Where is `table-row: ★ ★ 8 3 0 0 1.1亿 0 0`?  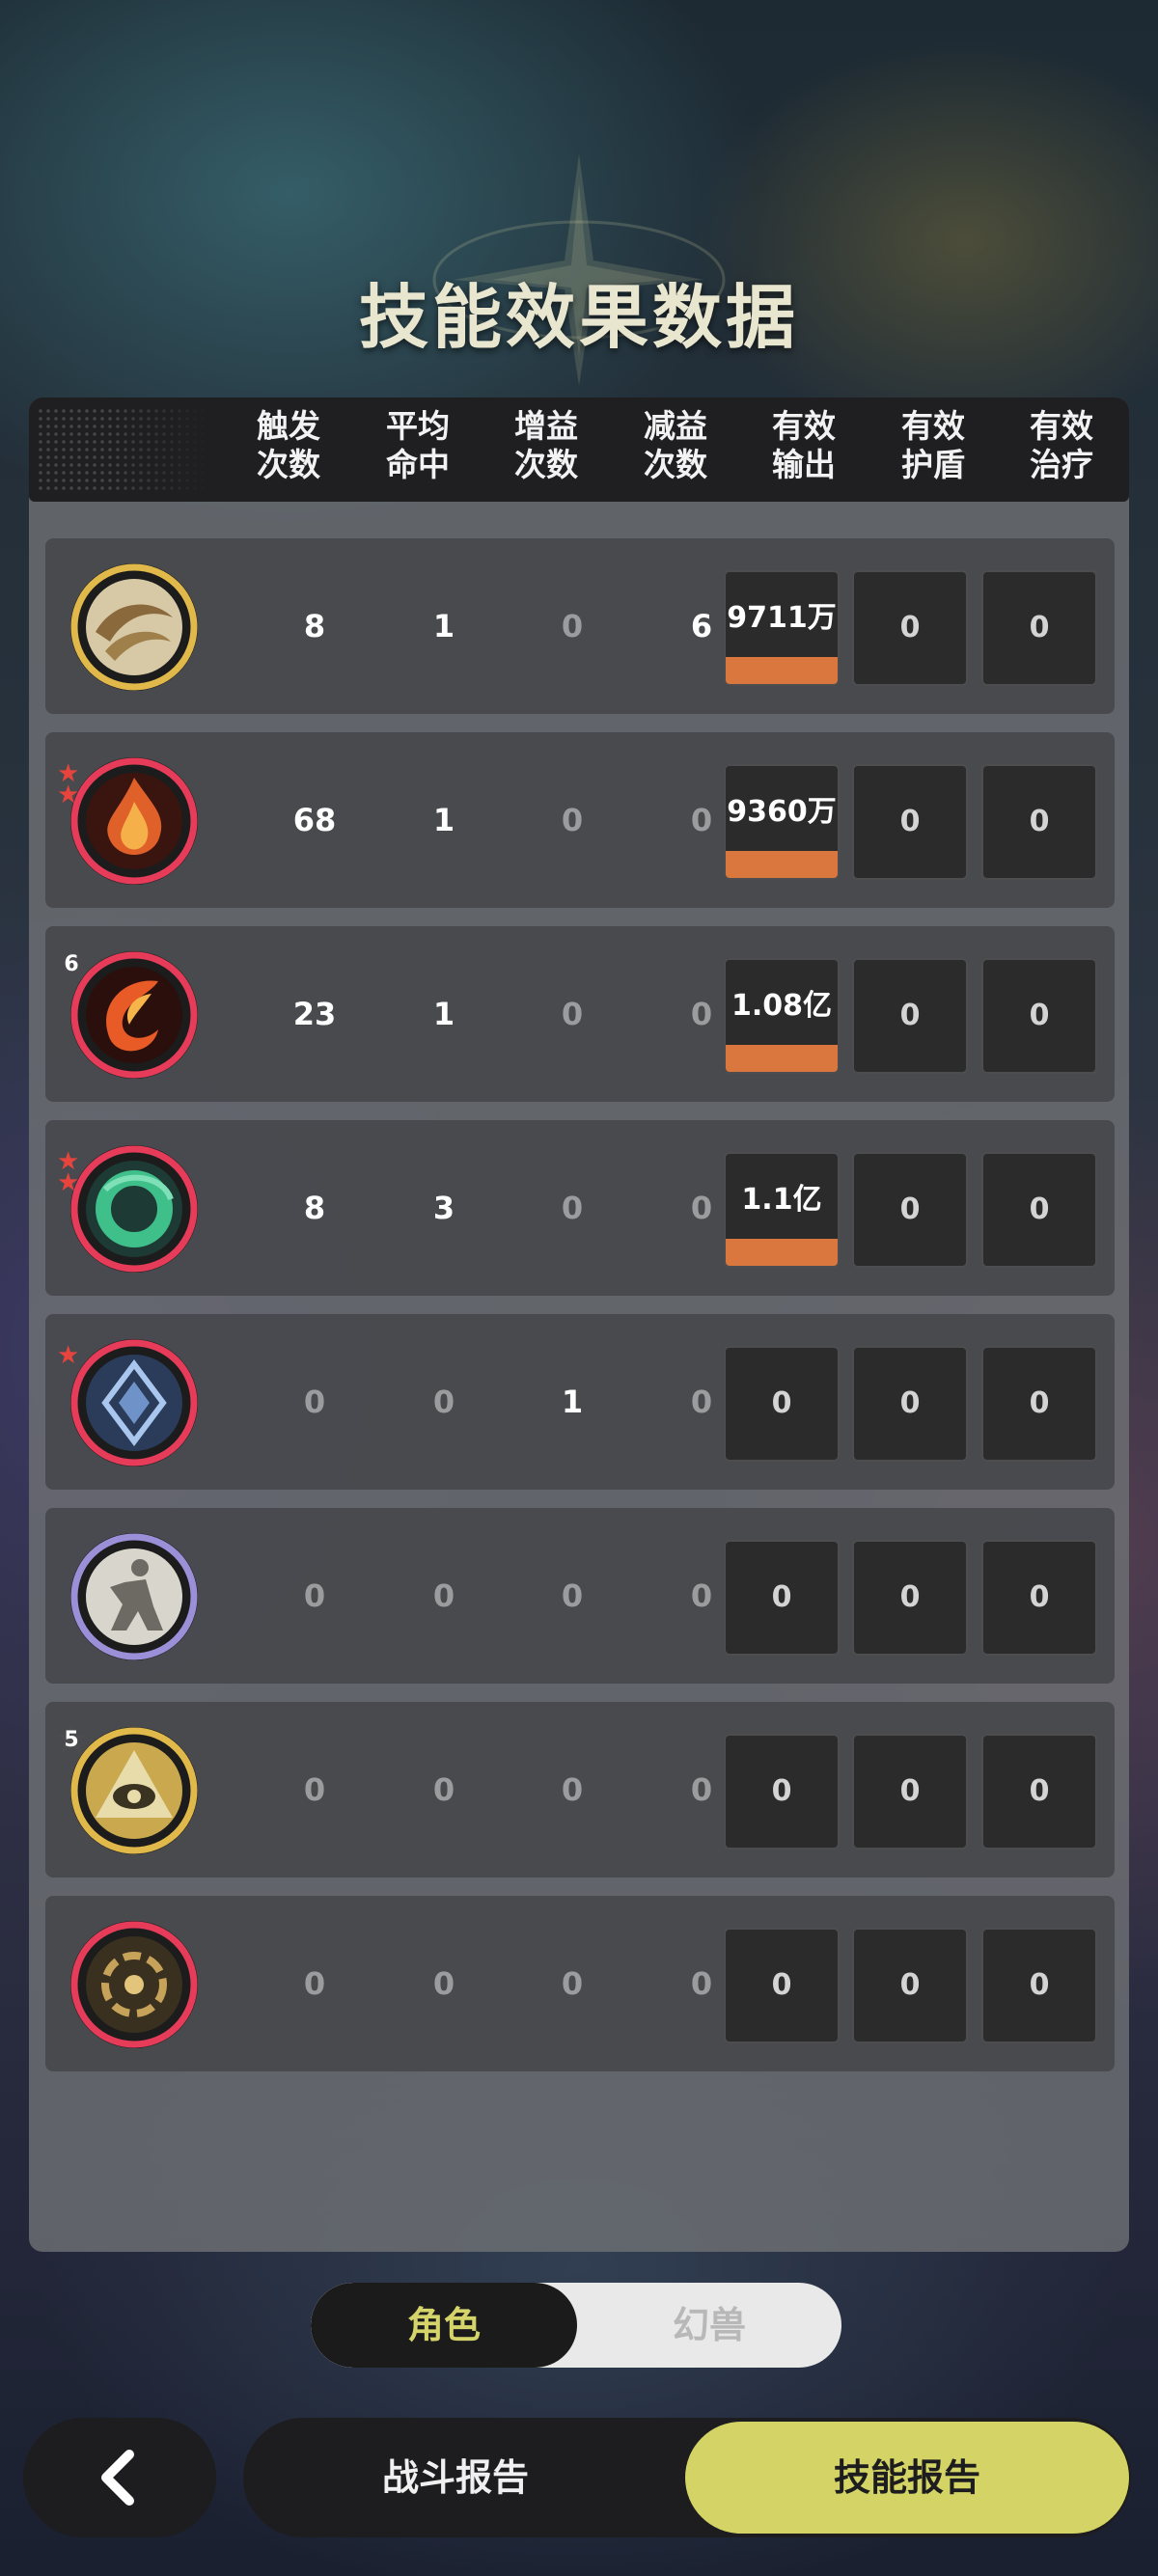
table-row: ★ ★ 8 3 0 0 1.1亿 0 0 is located at coordinates (580, 1208).